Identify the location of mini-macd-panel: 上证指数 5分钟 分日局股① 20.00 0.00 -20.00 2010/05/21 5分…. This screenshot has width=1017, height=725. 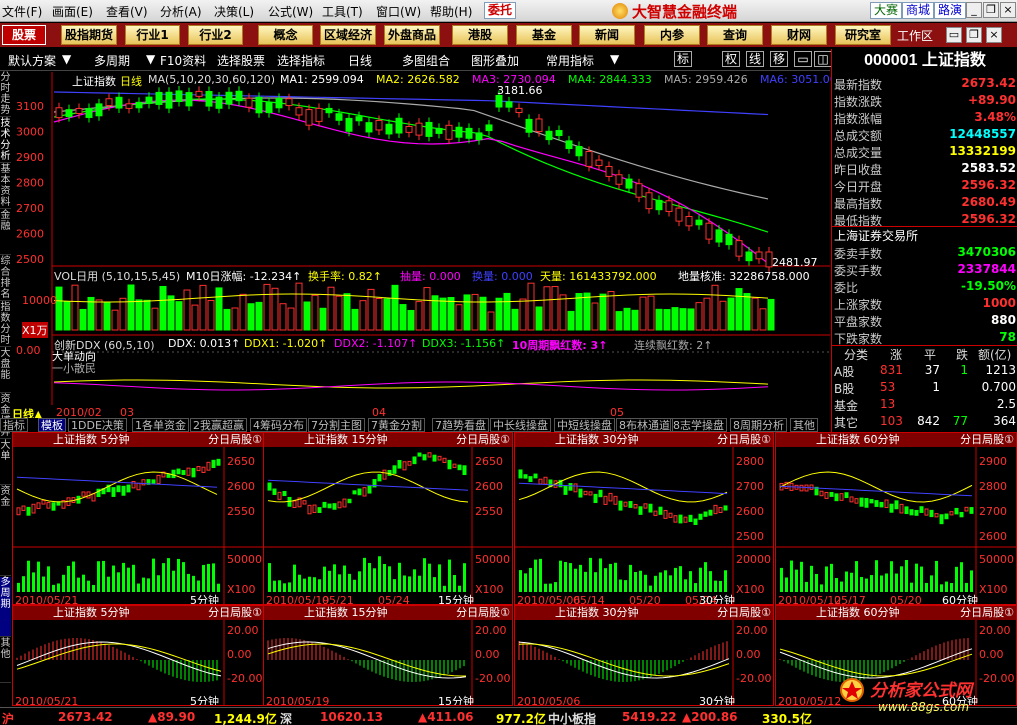
(138, 655).